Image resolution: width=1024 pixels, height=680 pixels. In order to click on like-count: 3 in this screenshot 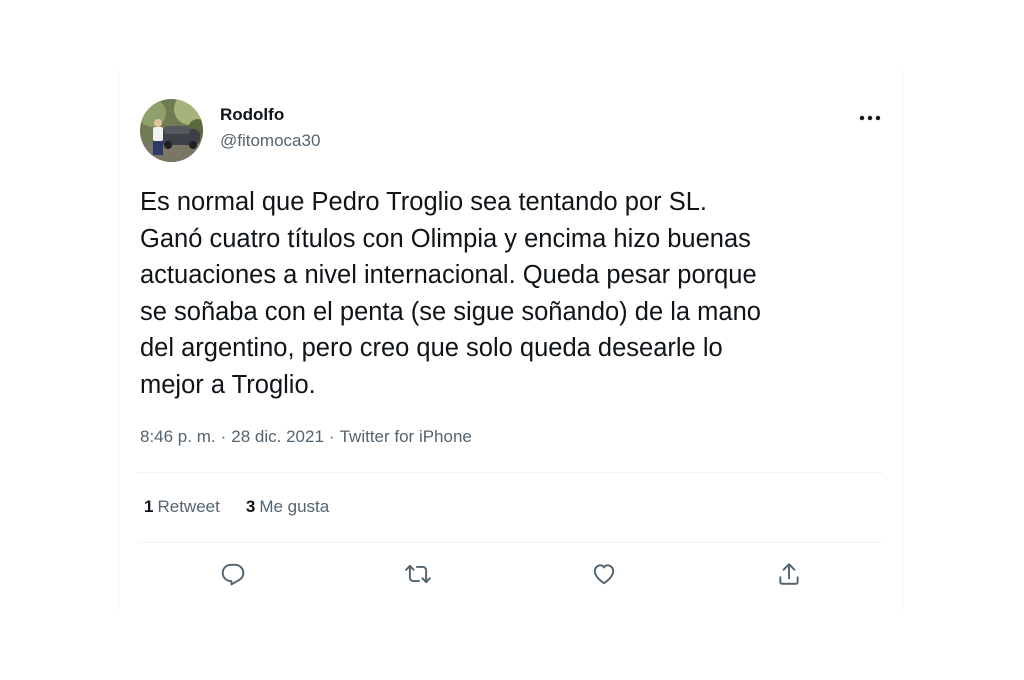, I will do `click(250, 506)`.